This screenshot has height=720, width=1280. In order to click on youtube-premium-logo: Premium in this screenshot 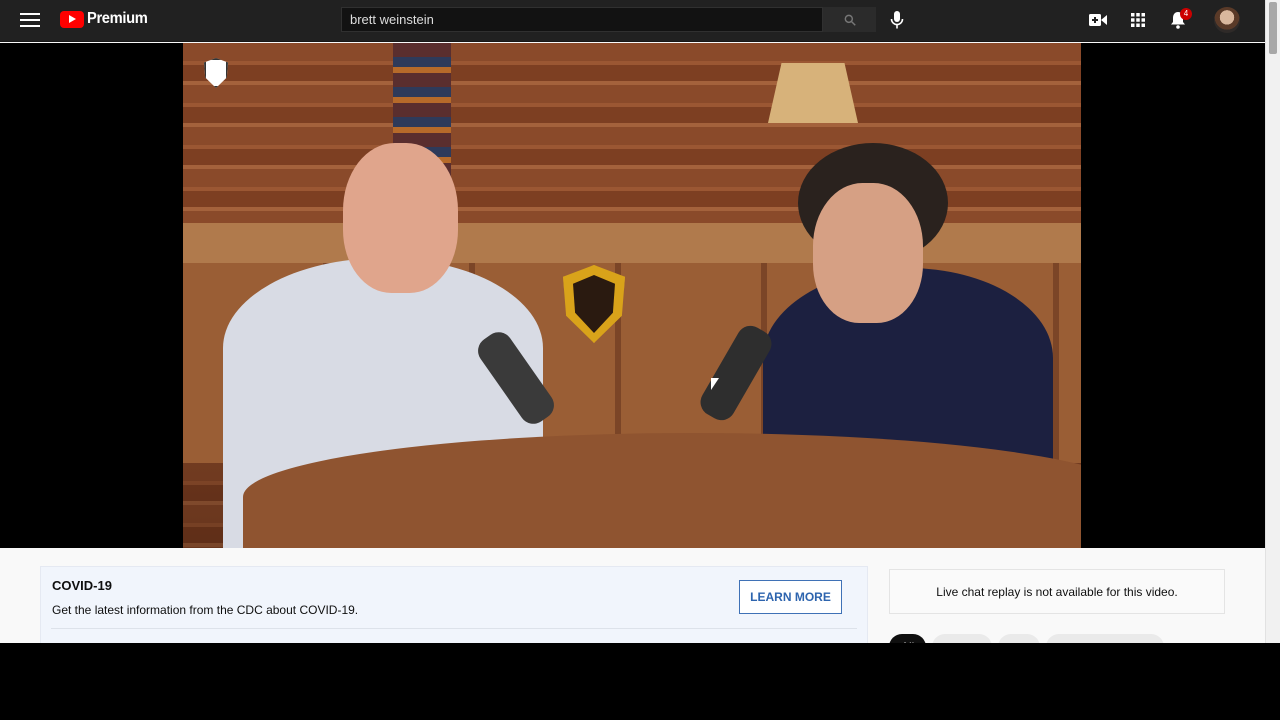, I will do `click(106, 19)`.